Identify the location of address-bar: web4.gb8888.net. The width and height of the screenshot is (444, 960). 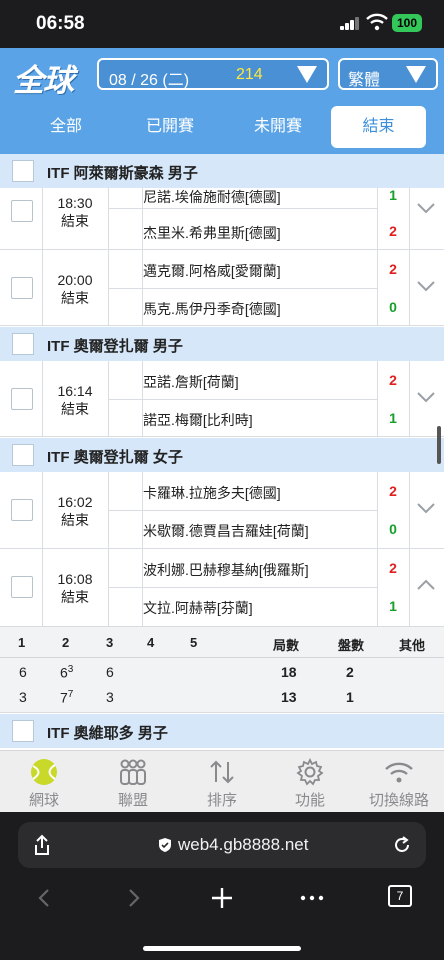
(222, 845).